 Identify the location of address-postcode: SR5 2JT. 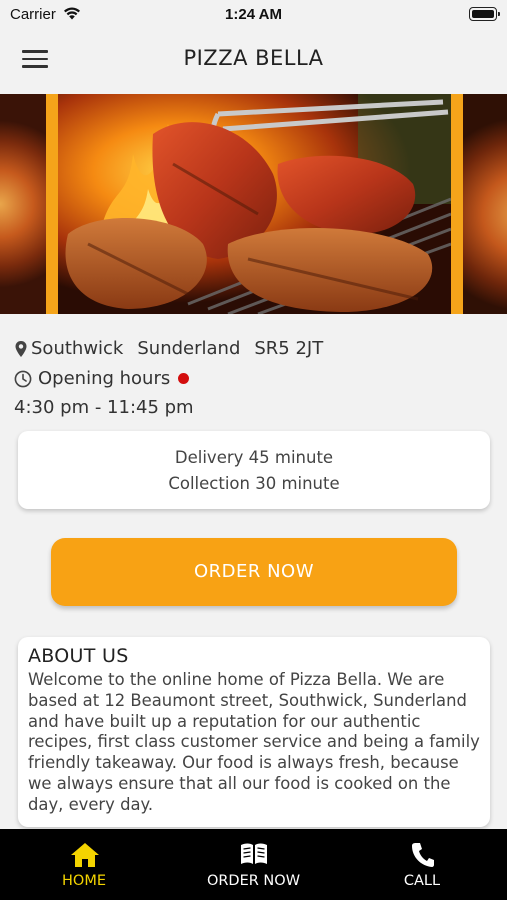
(289, 348).